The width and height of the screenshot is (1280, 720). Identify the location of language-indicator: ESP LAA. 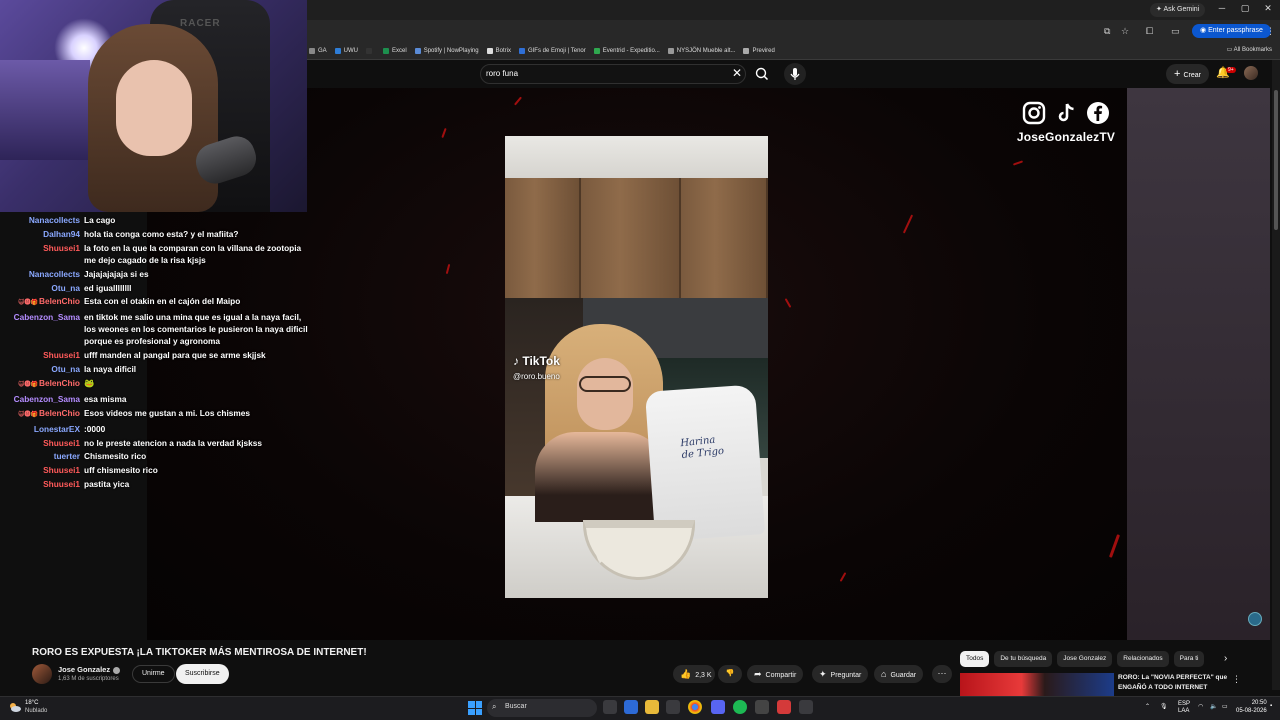
(1184, 708).